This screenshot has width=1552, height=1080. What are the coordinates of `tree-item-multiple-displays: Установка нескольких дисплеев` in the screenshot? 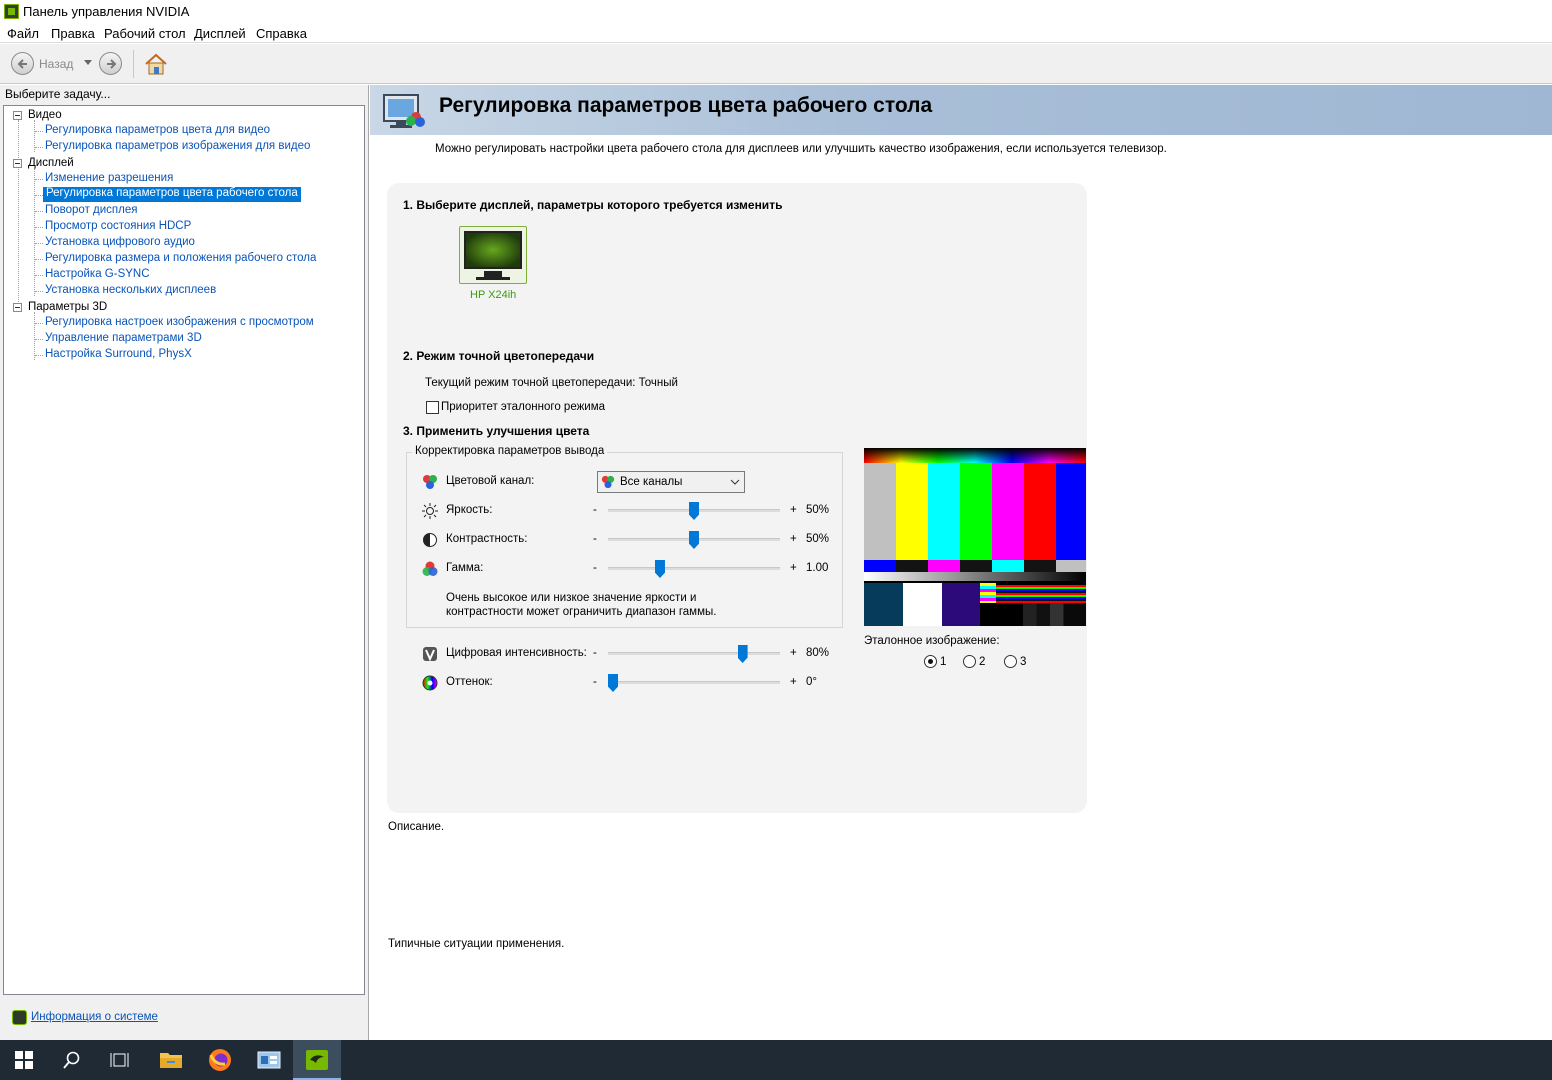 It's located at (130, 290).